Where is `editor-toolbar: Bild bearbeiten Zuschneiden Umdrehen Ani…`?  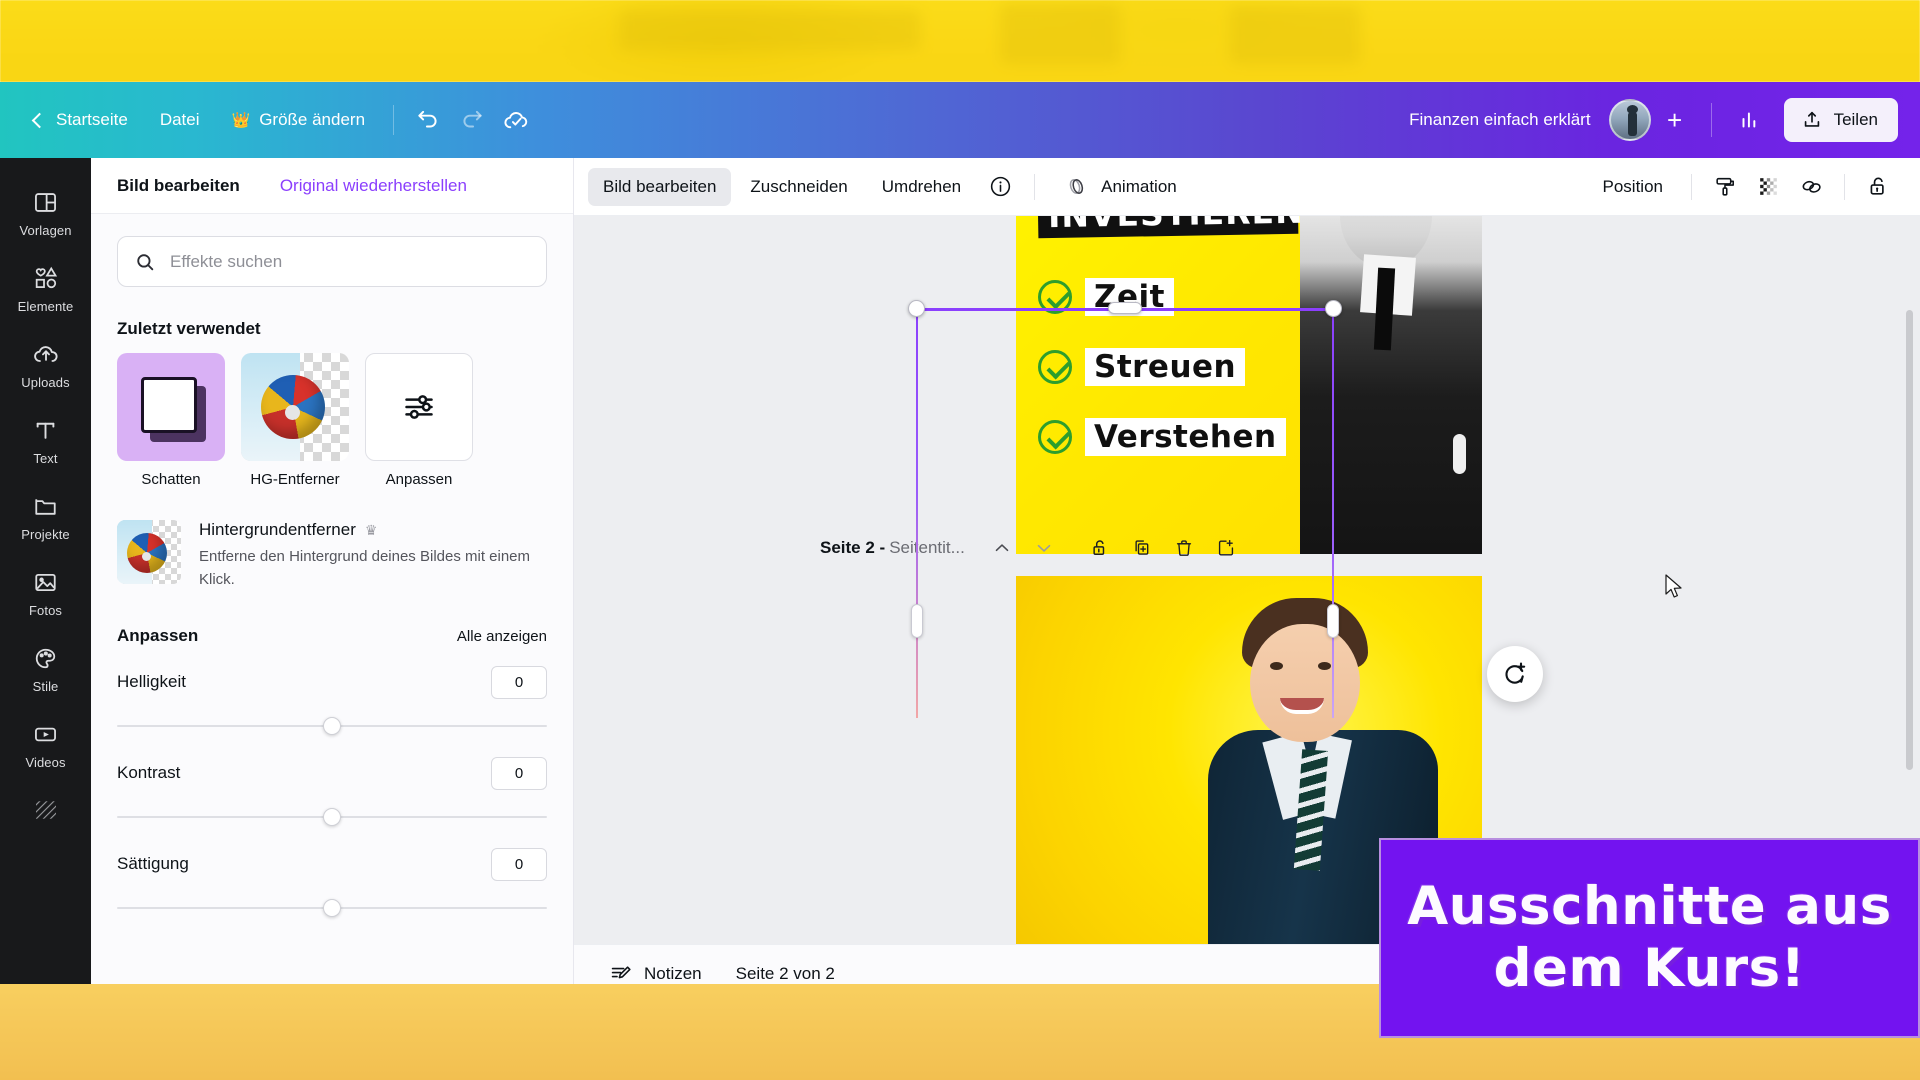 editor-toolbar: Bild bearbeiten Zuschneiden Umdrehen Ani… is located at coordinates (1247, 187).